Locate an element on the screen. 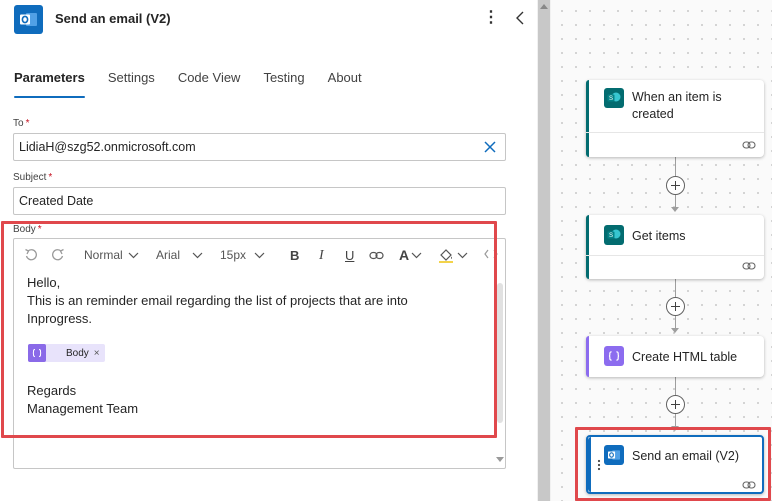 Image resolution: width=772 pixels, height=501 pixels. panel-header: Send an email (V2) ⋮ is located at coordinates (268, 20).